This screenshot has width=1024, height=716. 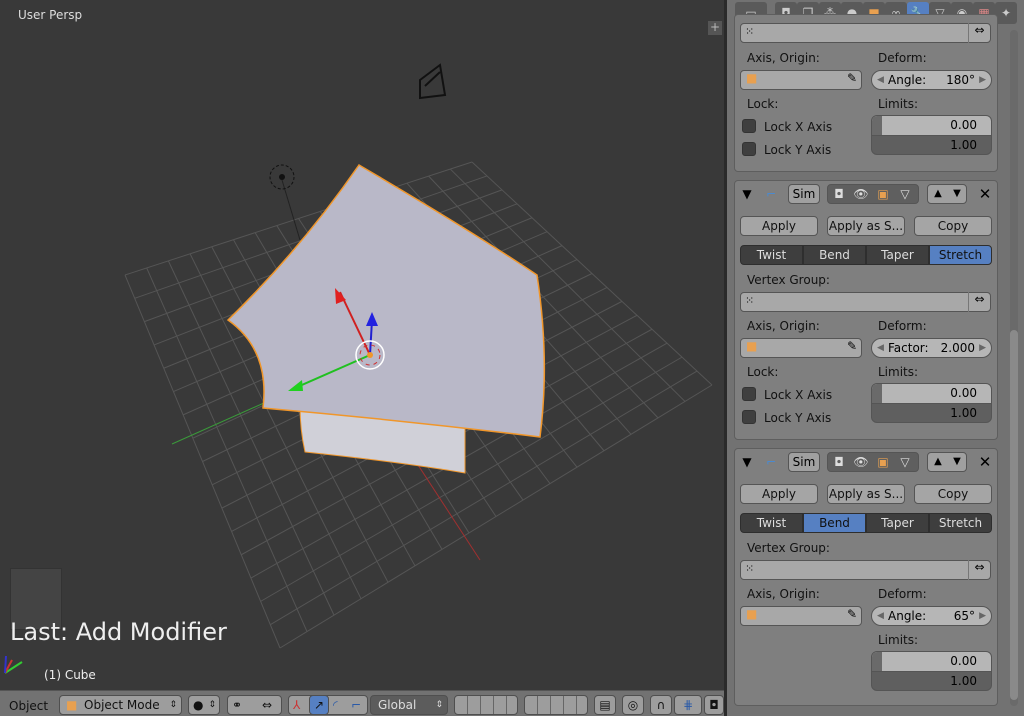 What do you see at coordinates (1014, 515) in the screenshot?
I see `scrollbar-thumb` at bounding box center [1014, 515].